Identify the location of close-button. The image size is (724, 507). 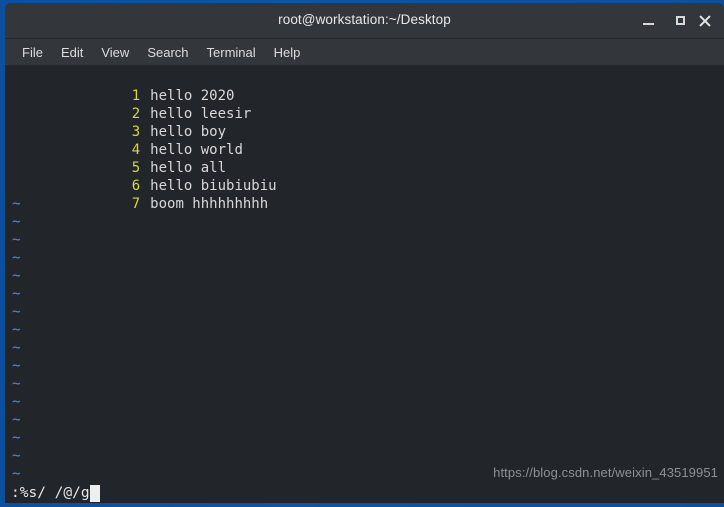
(710, 20).